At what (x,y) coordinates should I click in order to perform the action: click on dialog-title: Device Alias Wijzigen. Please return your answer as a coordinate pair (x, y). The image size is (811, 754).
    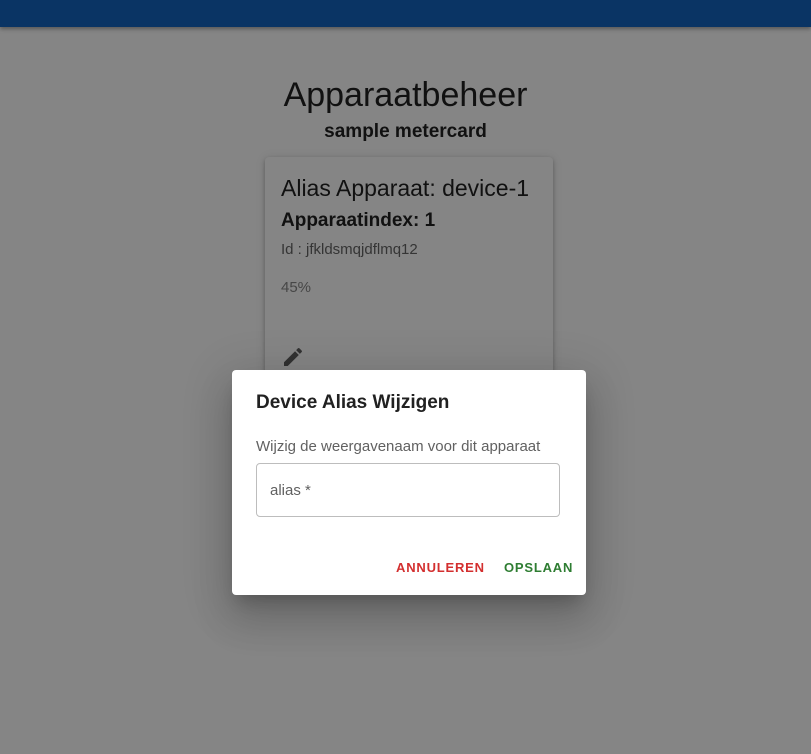
    Looking at the image, I should click on (353, 402).